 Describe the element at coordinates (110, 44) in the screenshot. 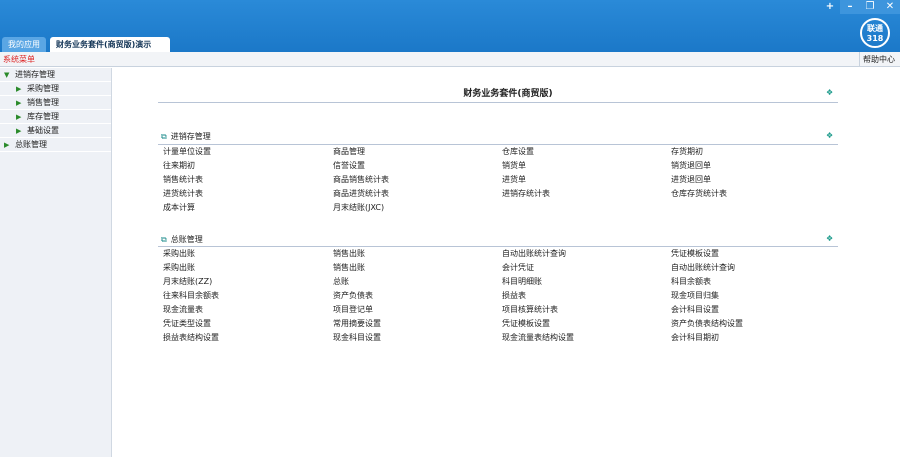

I see `tab-finance-suite: 财务业务套件(商贸版)演示` at that location.